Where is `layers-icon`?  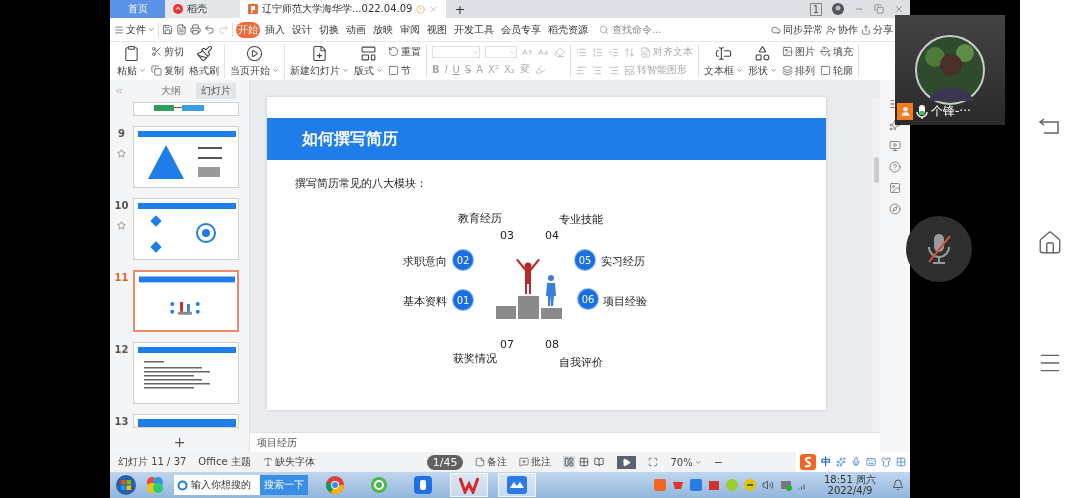
layers-icon is located at coordinates (787, 70).